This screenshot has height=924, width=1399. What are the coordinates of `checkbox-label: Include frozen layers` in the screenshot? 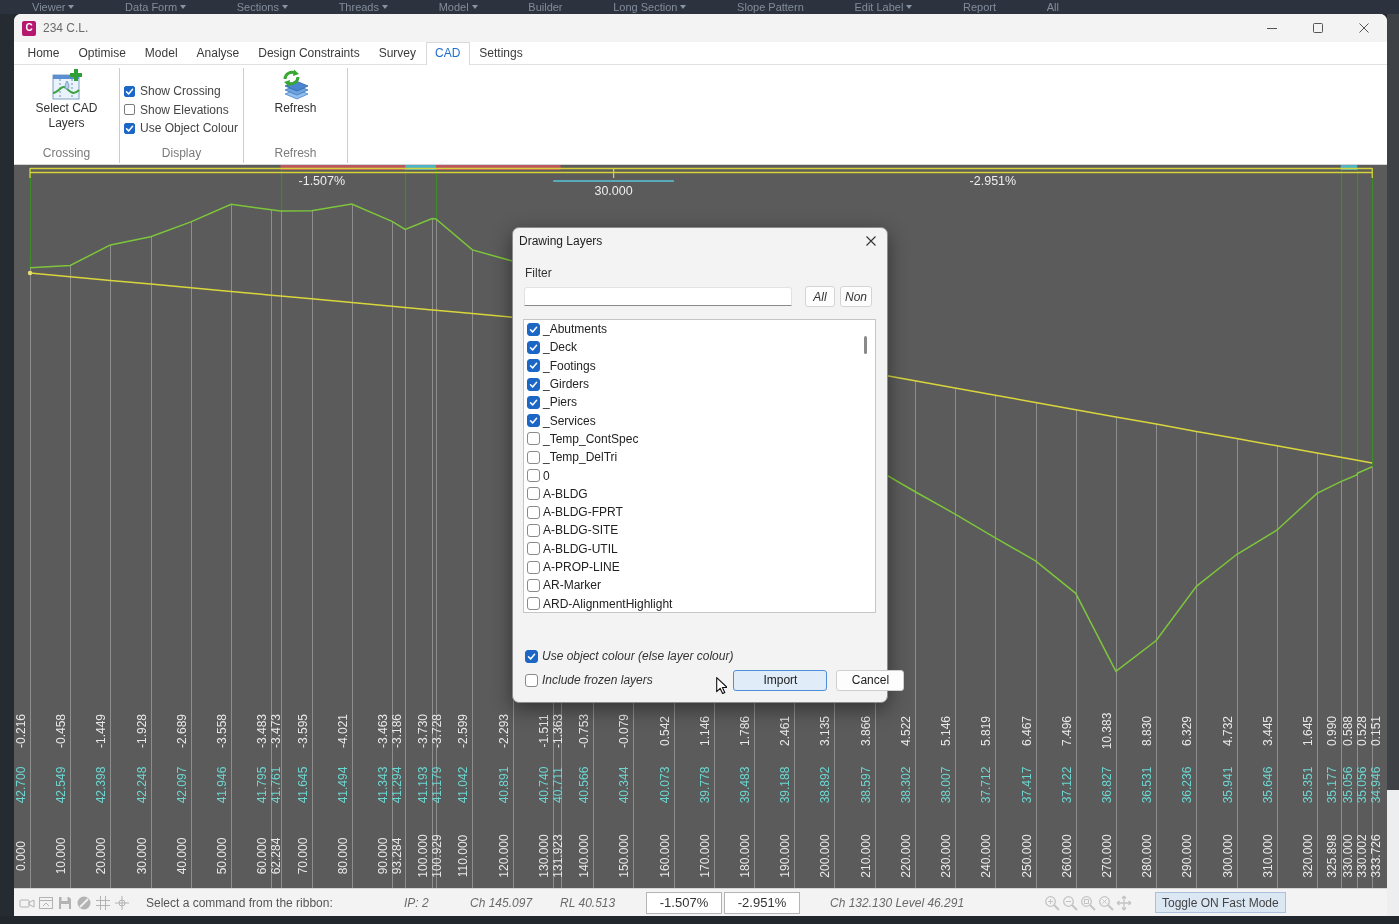 It's located at (597, 680).